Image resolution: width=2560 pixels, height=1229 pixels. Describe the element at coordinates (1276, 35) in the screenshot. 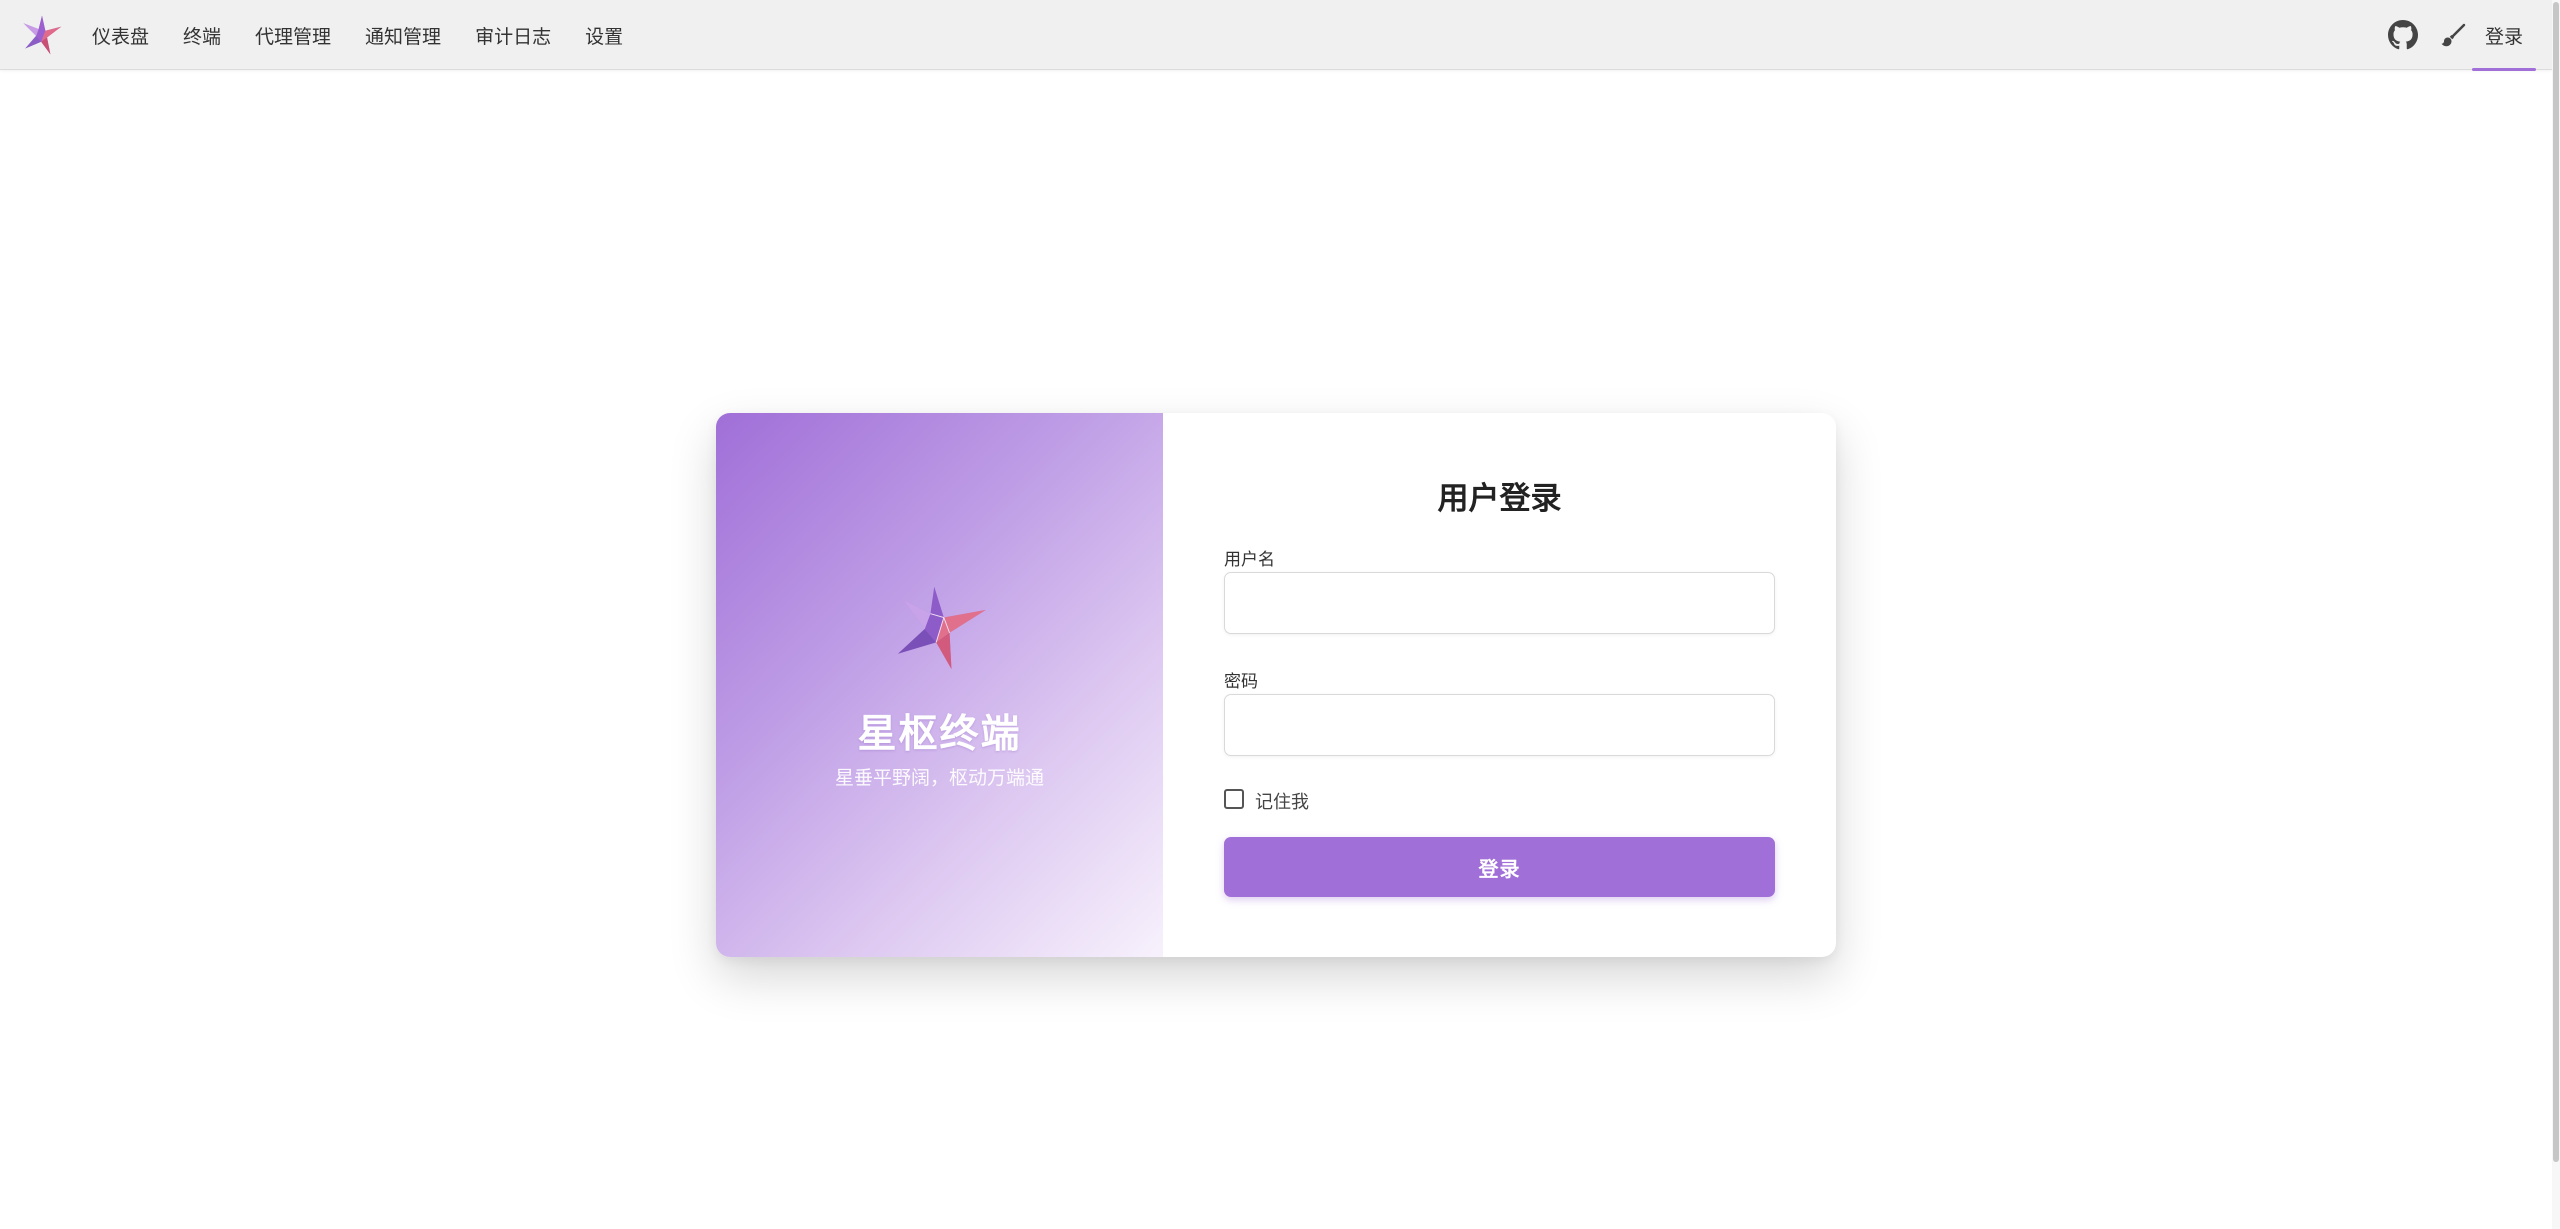

I see `top-navbar: 仪表盘 终端 代理管理 通知管理 审计日志 设置 登录` at that location.